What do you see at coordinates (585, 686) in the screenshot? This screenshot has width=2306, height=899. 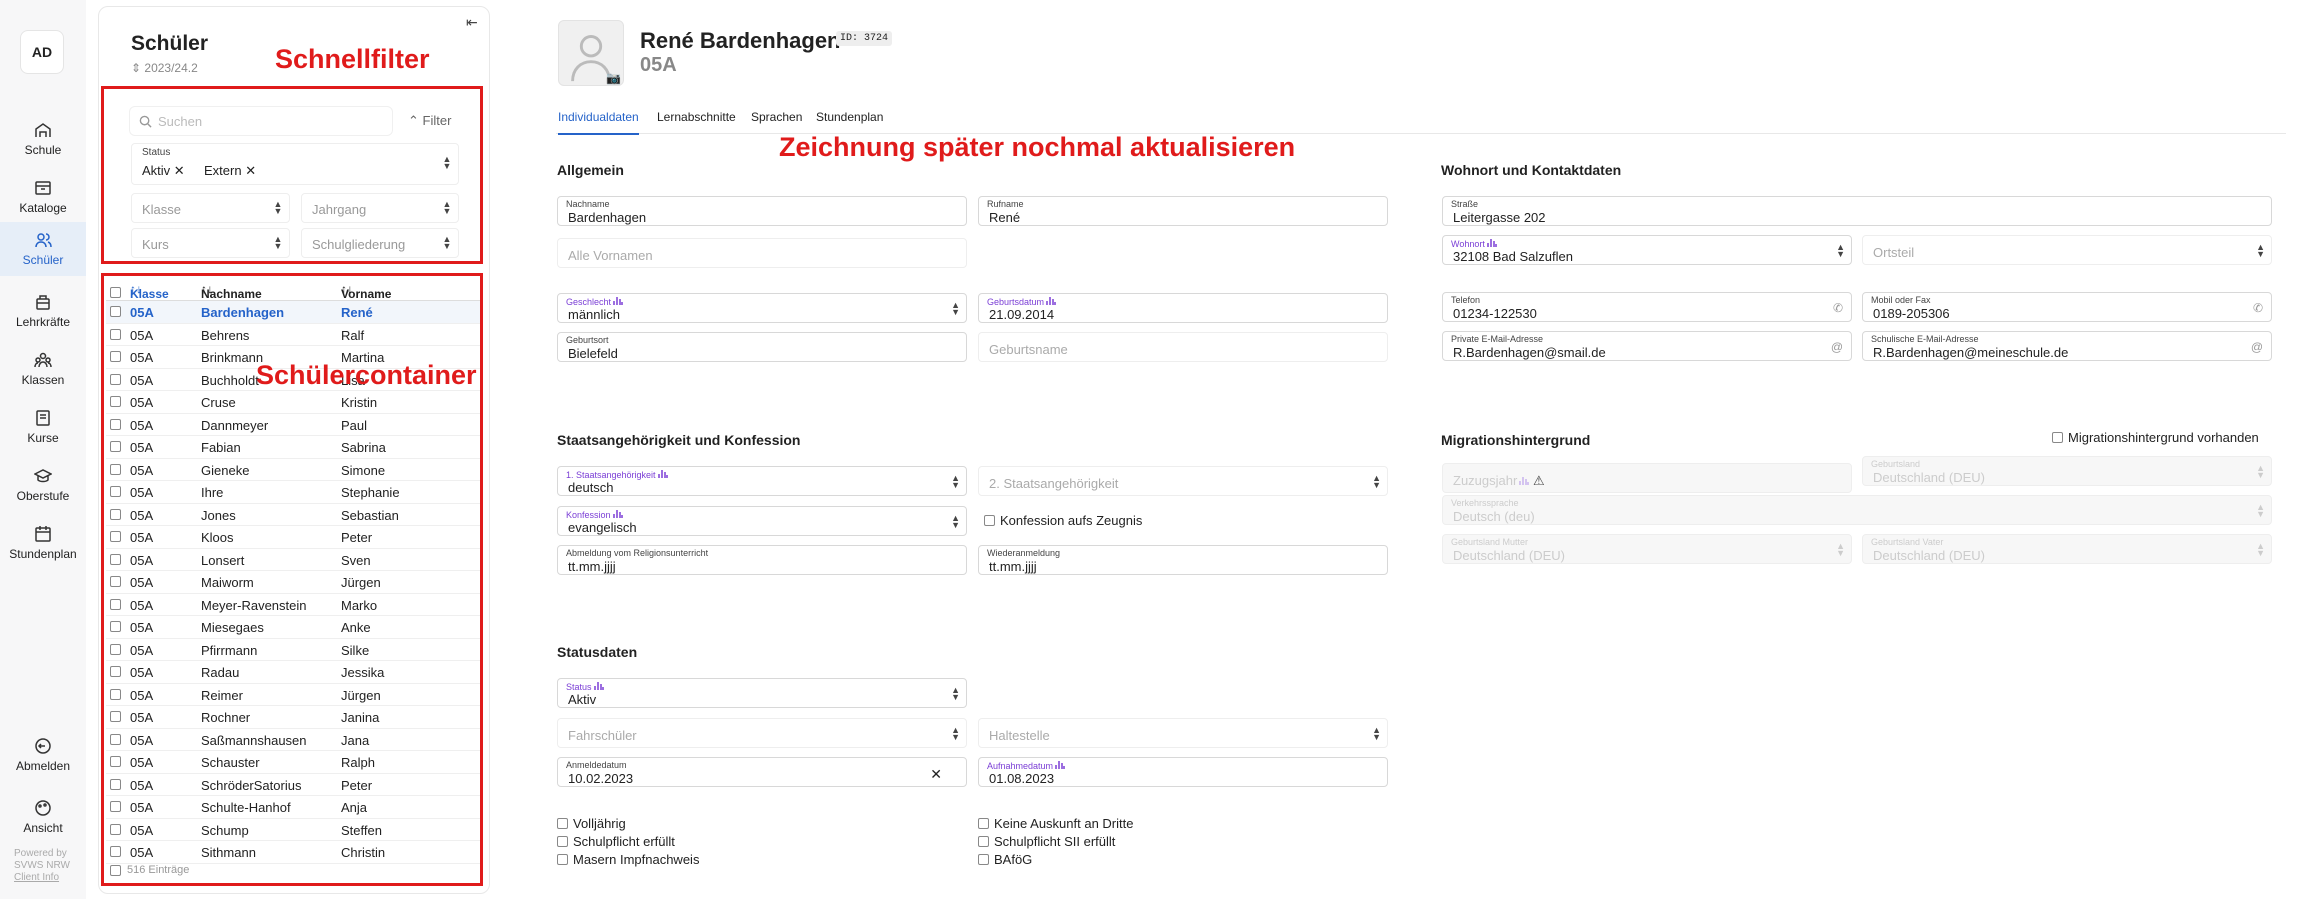 I see `field-label: Status` at bounding box center [585, 686].